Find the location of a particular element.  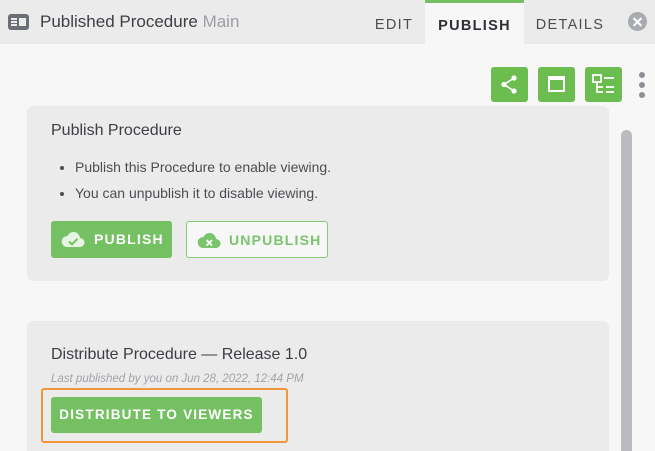

share-button is located at coordinates (509, 84).